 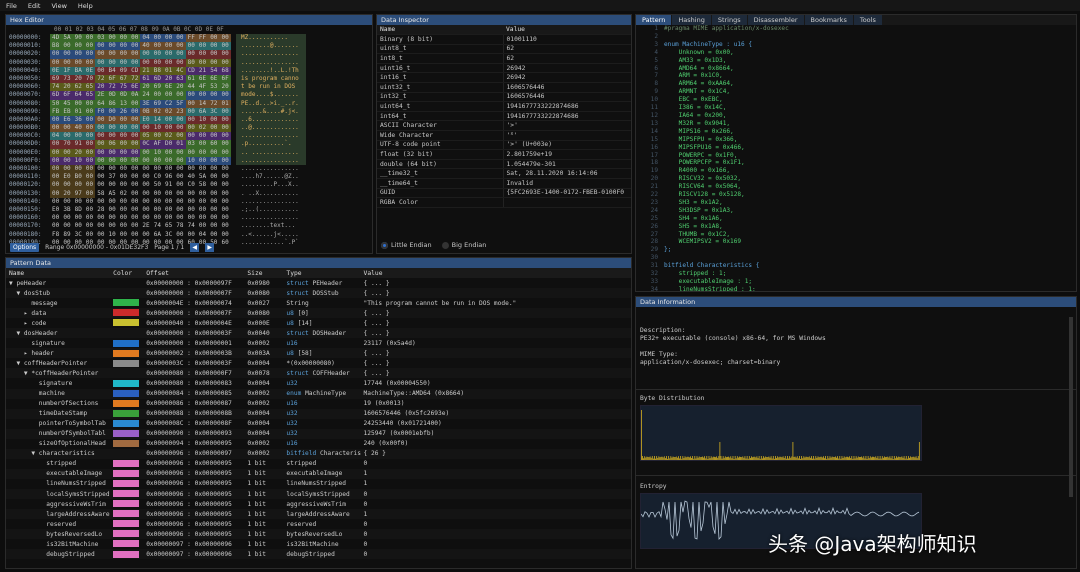 What do you see at coordinates (58, 534) in the screenshot?
I see `pattern-name: bytesReversedLo` at bounding box center [58, 534].